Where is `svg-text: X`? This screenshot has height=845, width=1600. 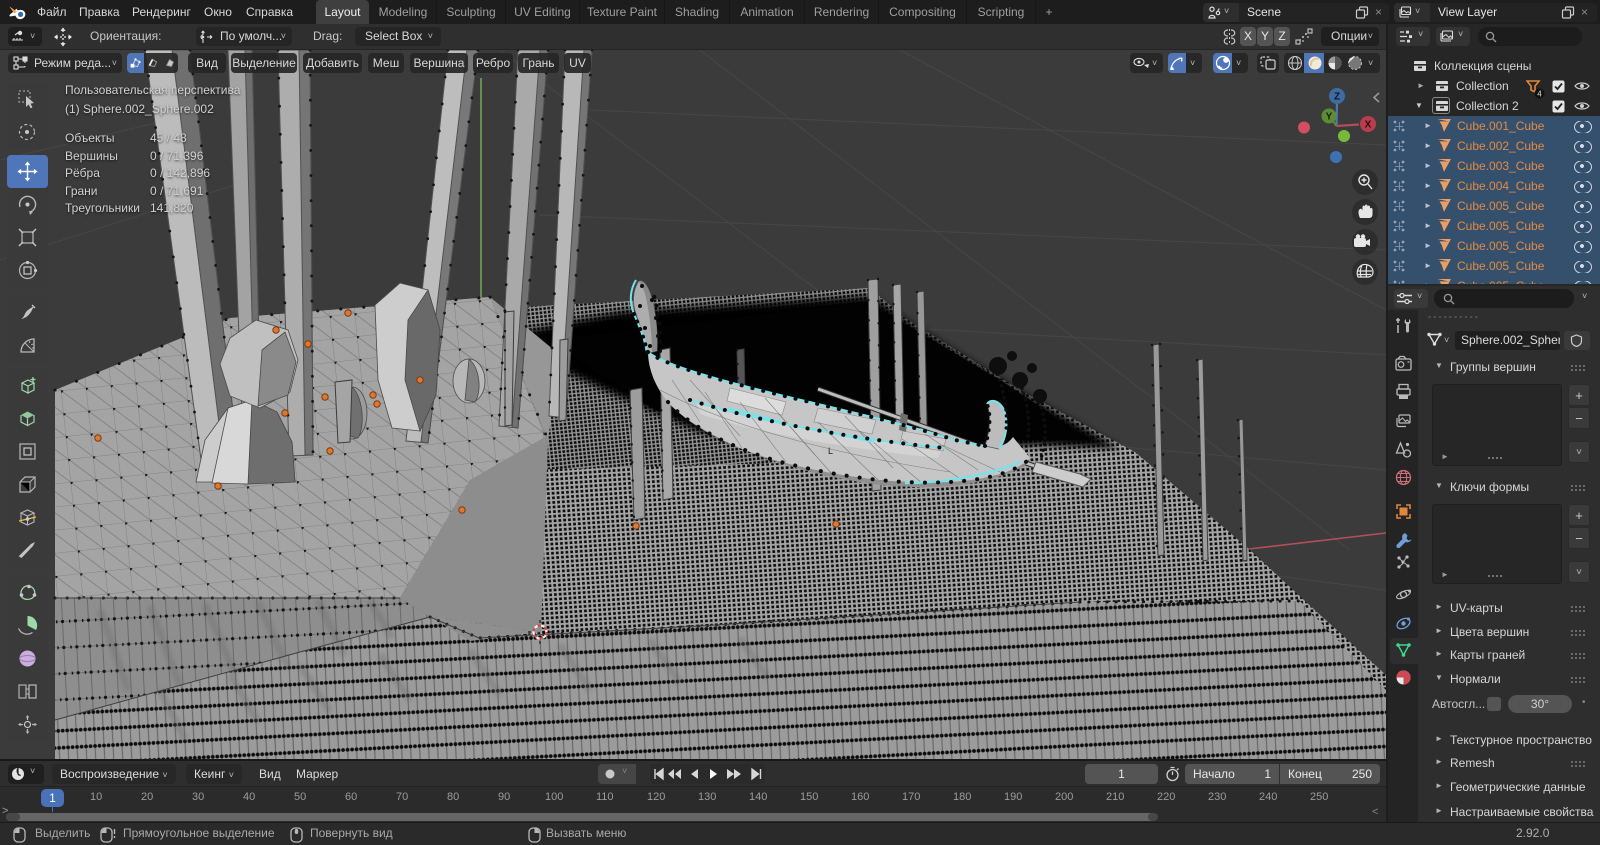
svg-text: X is located at coordinates (1368, 125).